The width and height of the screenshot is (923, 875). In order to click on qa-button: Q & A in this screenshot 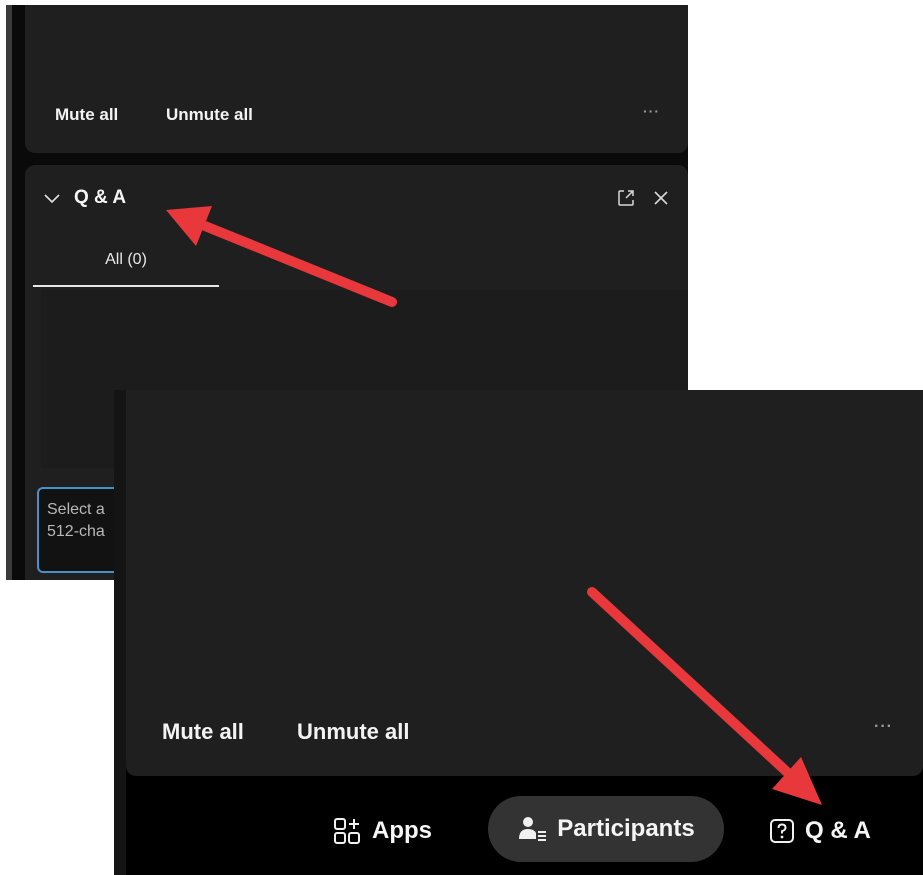, I will do `click(820, 831)`.